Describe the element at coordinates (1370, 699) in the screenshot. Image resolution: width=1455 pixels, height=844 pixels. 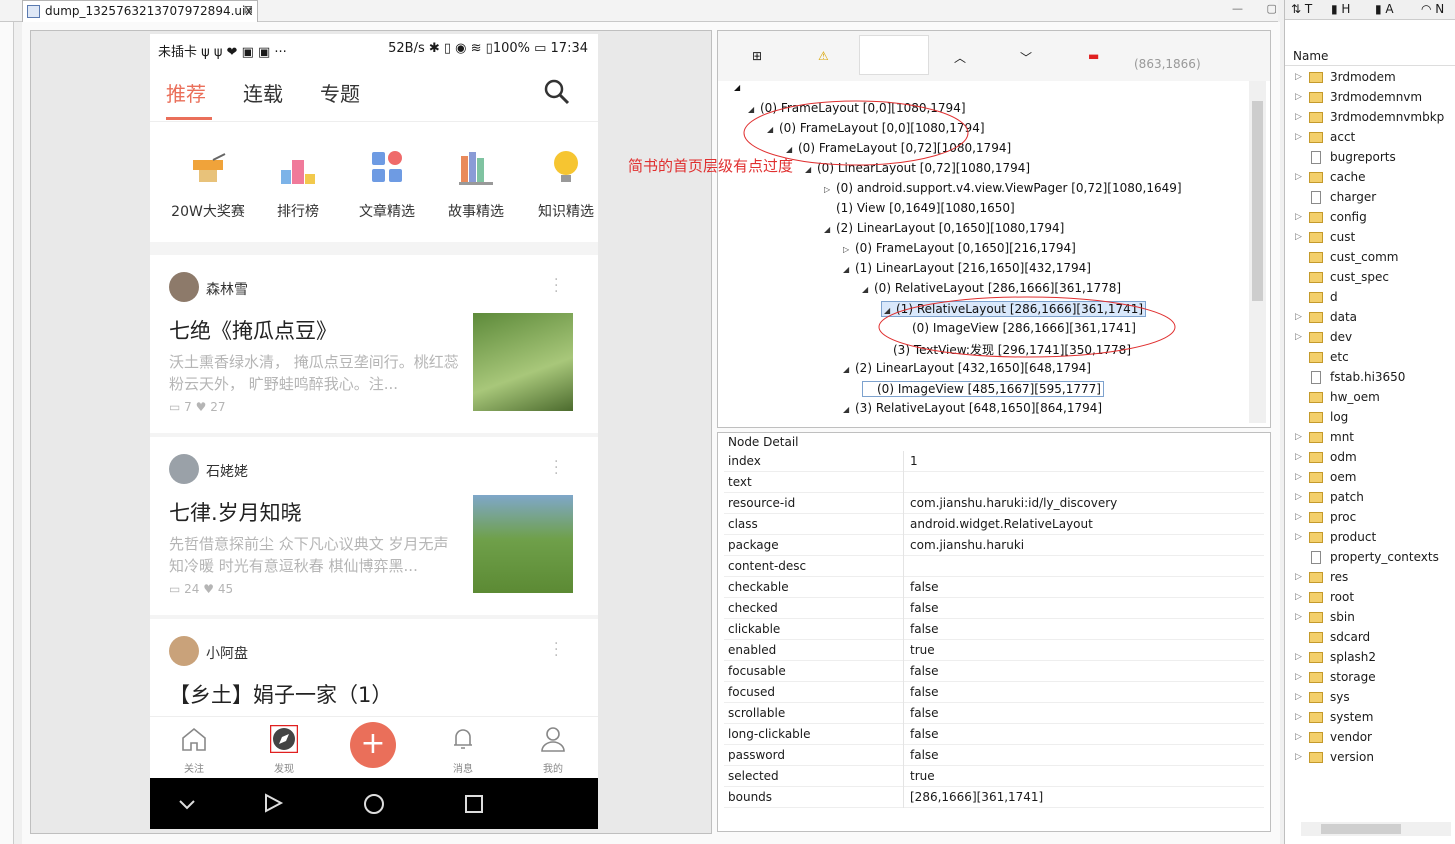
I see `file-list-item: ▷ sys` at that location.